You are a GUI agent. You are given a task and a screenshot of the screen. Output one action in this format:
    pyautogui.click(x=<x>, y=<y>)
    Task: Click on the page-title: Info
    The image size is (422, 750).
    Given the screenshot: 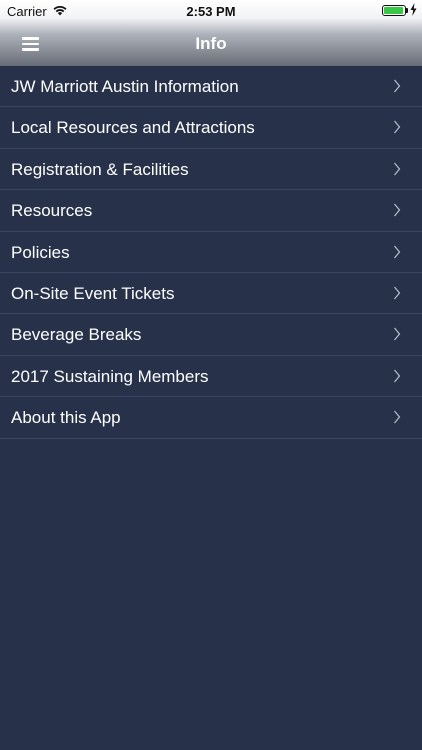 What is the action you would take?
    pyautogui.click(x=211, y=43)
    